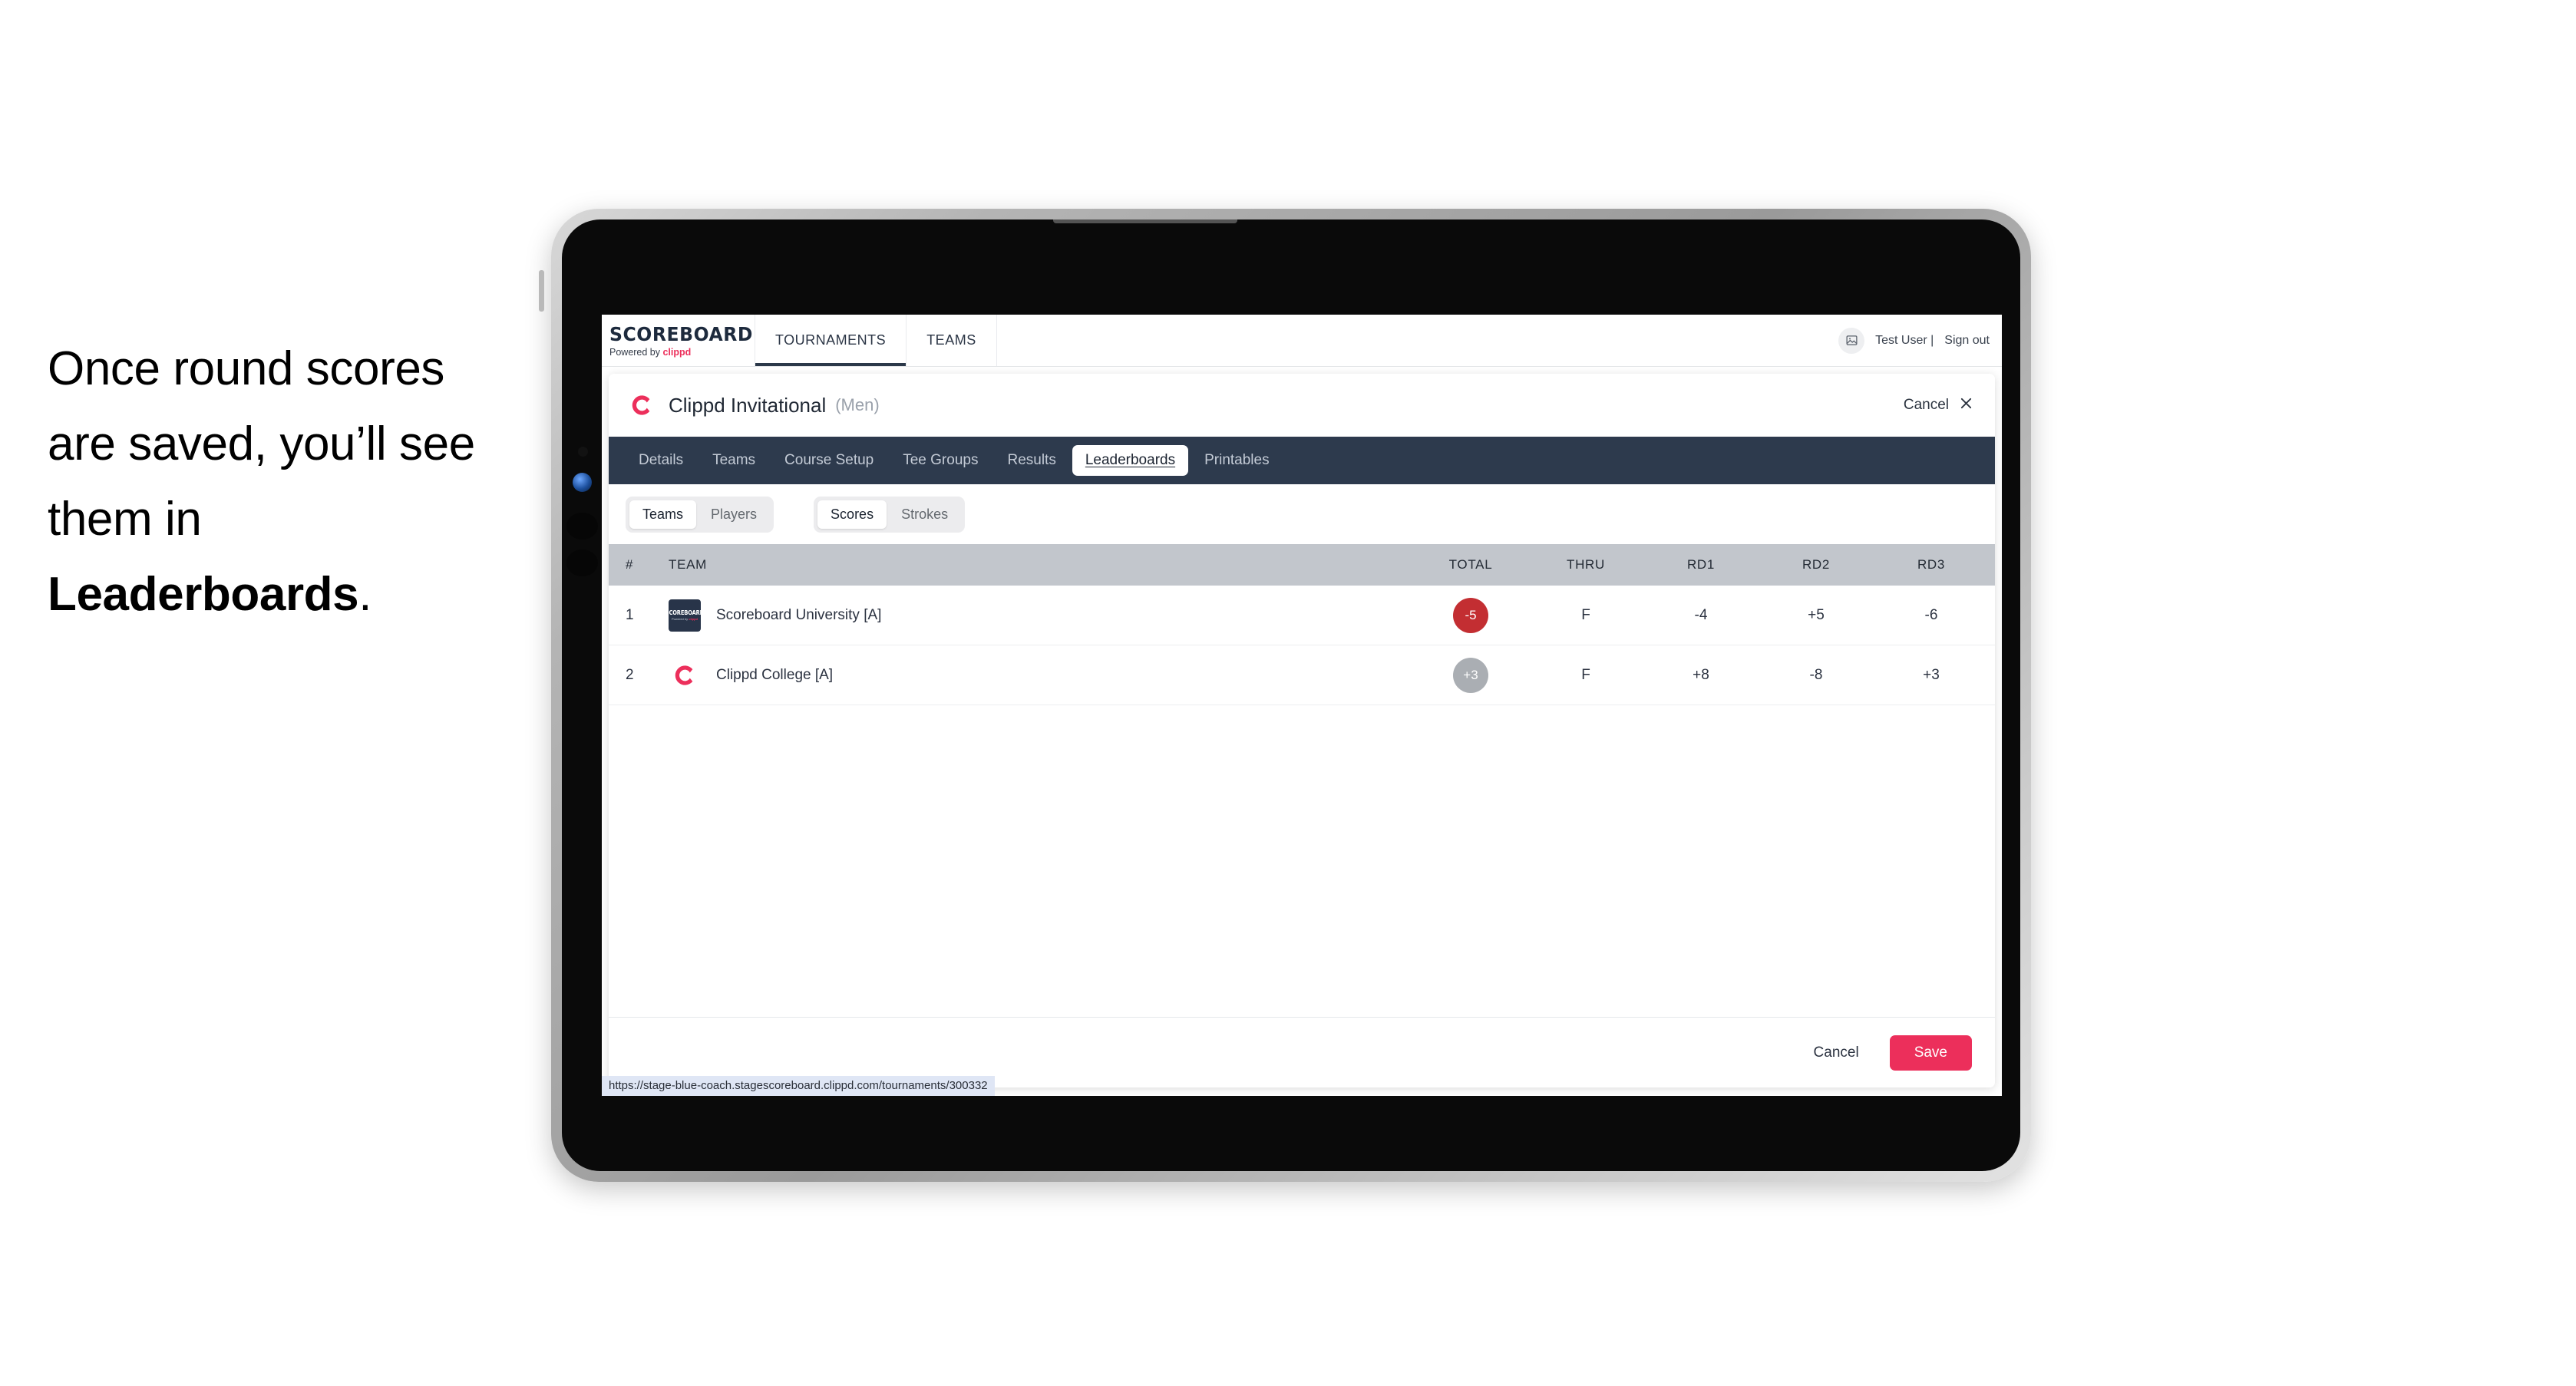 This screenshot has height=1386, width=2576. What do you see at coordinates (1966, 405) in the screenshot?
I see `close-x-icon` at bounding box center [1966, 405].